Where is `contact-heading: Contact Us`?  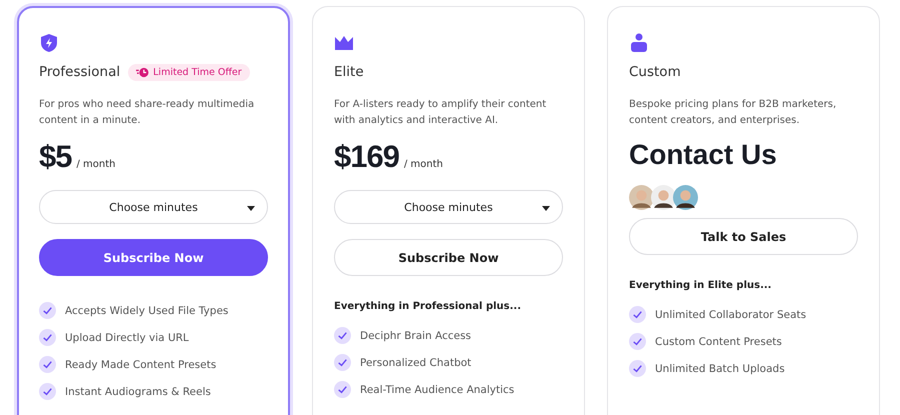 contact-heading: Contact Us is located at coordinates (703, 155).